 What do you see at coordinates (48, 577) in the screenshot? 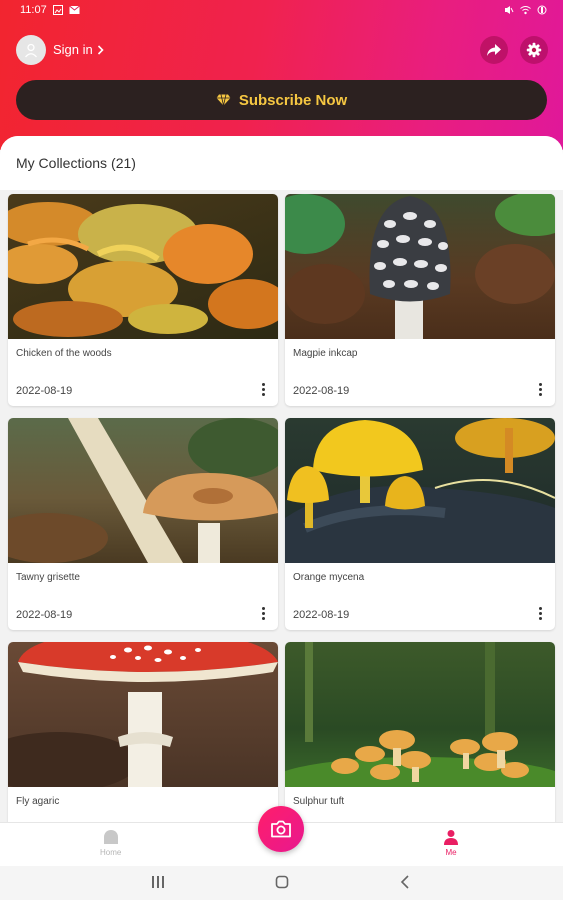
I see `mushroom-name: Tawny grisette` at bounding box center [48, 577].